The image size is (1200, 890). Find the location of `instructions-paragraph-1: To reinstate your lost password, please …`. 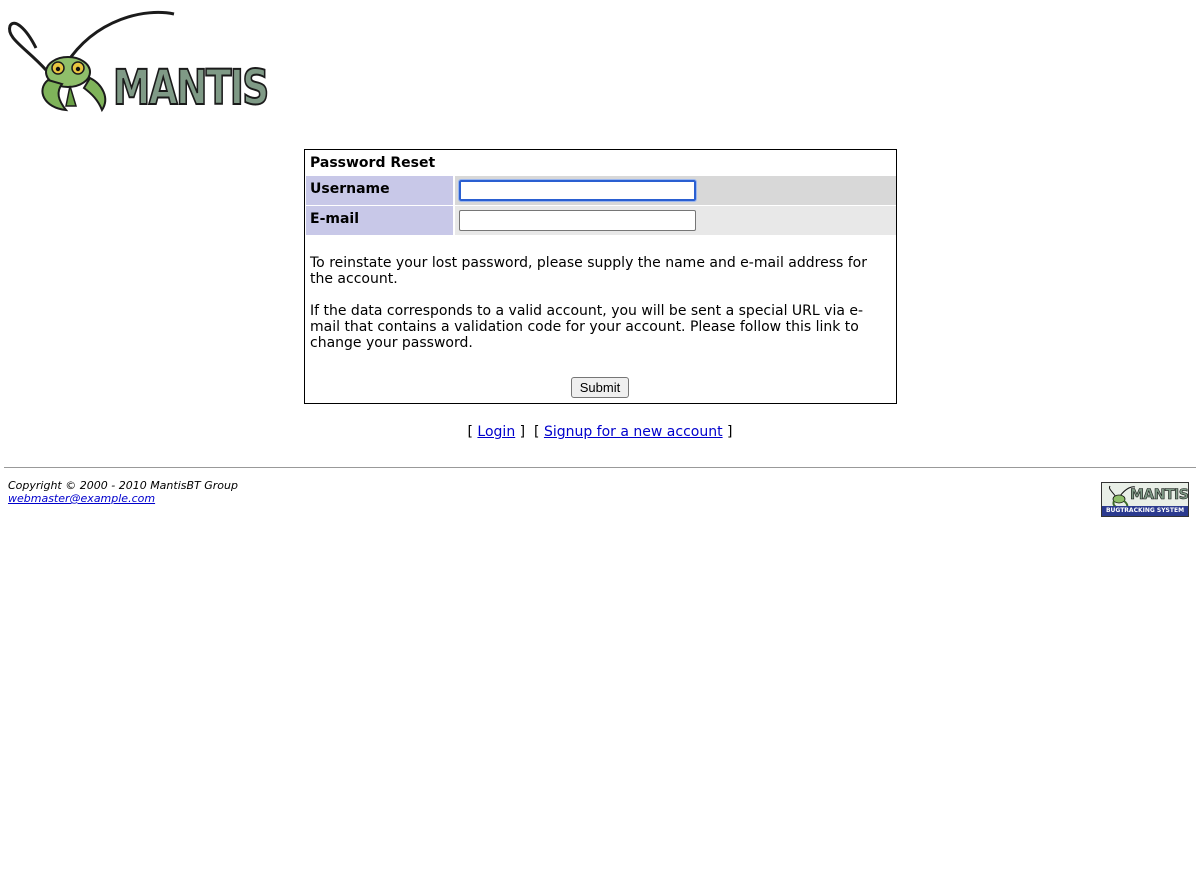

instructions-paragraph-1: To reinstate your lost password, please … is located at coordinates (588, 271).